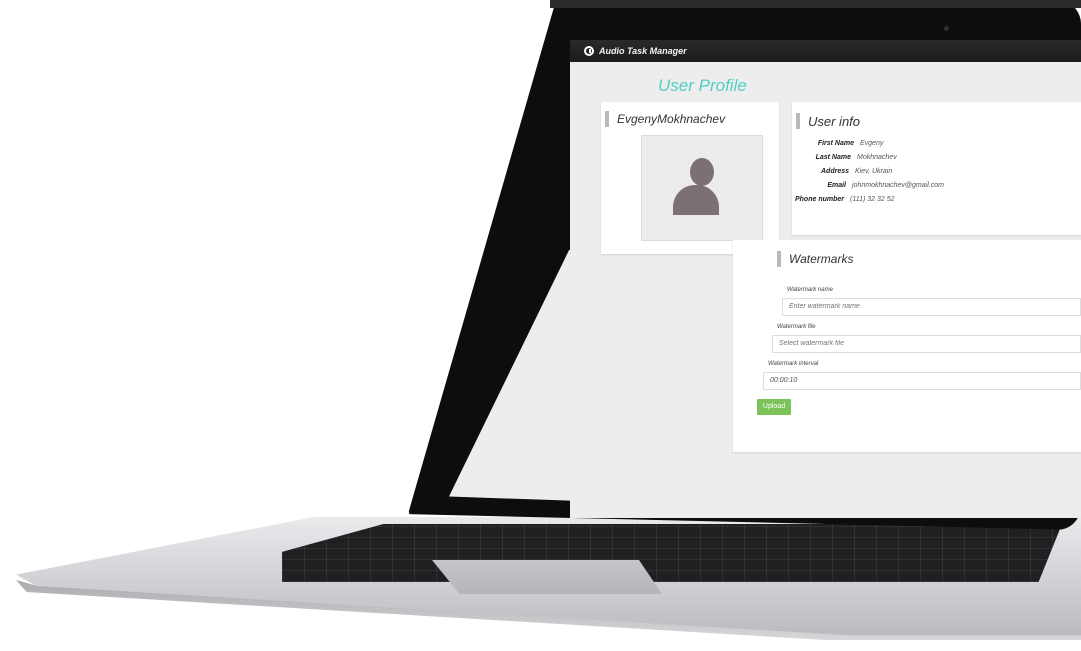 The height and width of the screenshot is (651, 1081). What do you see at coordinates (810, 290) in the screenshot?
I see `watermark-name-label: Watermark name` at bounding box center [810, 290].